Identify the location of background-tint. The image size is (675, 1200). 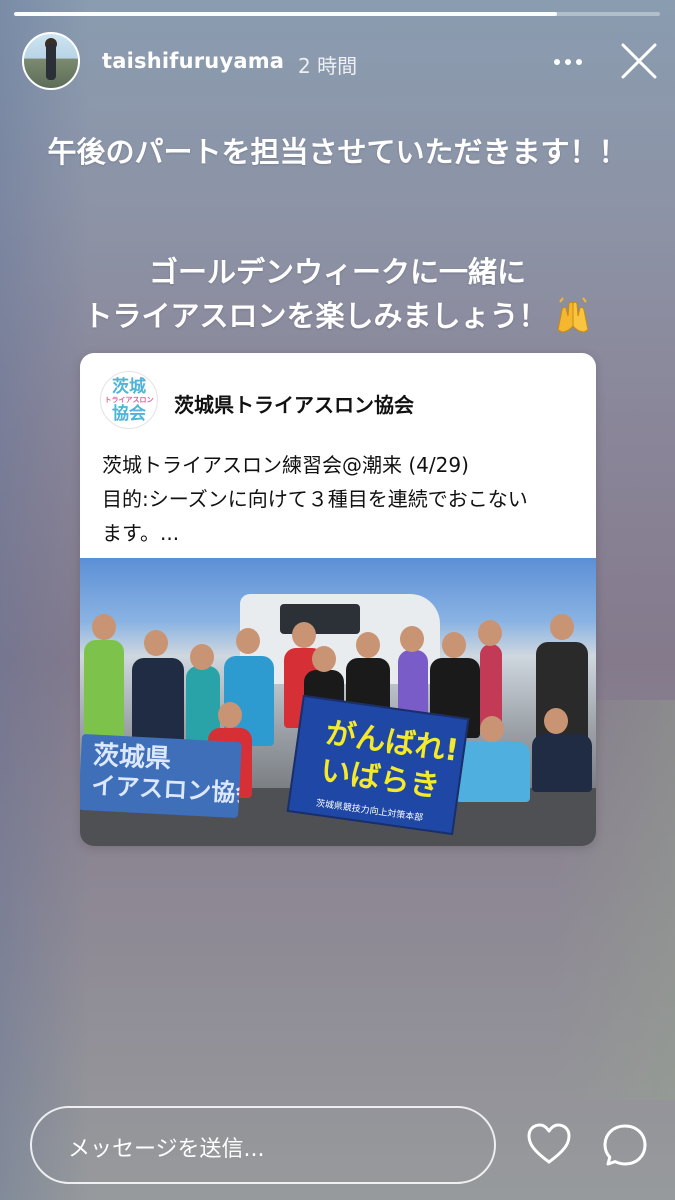
(45, 600).